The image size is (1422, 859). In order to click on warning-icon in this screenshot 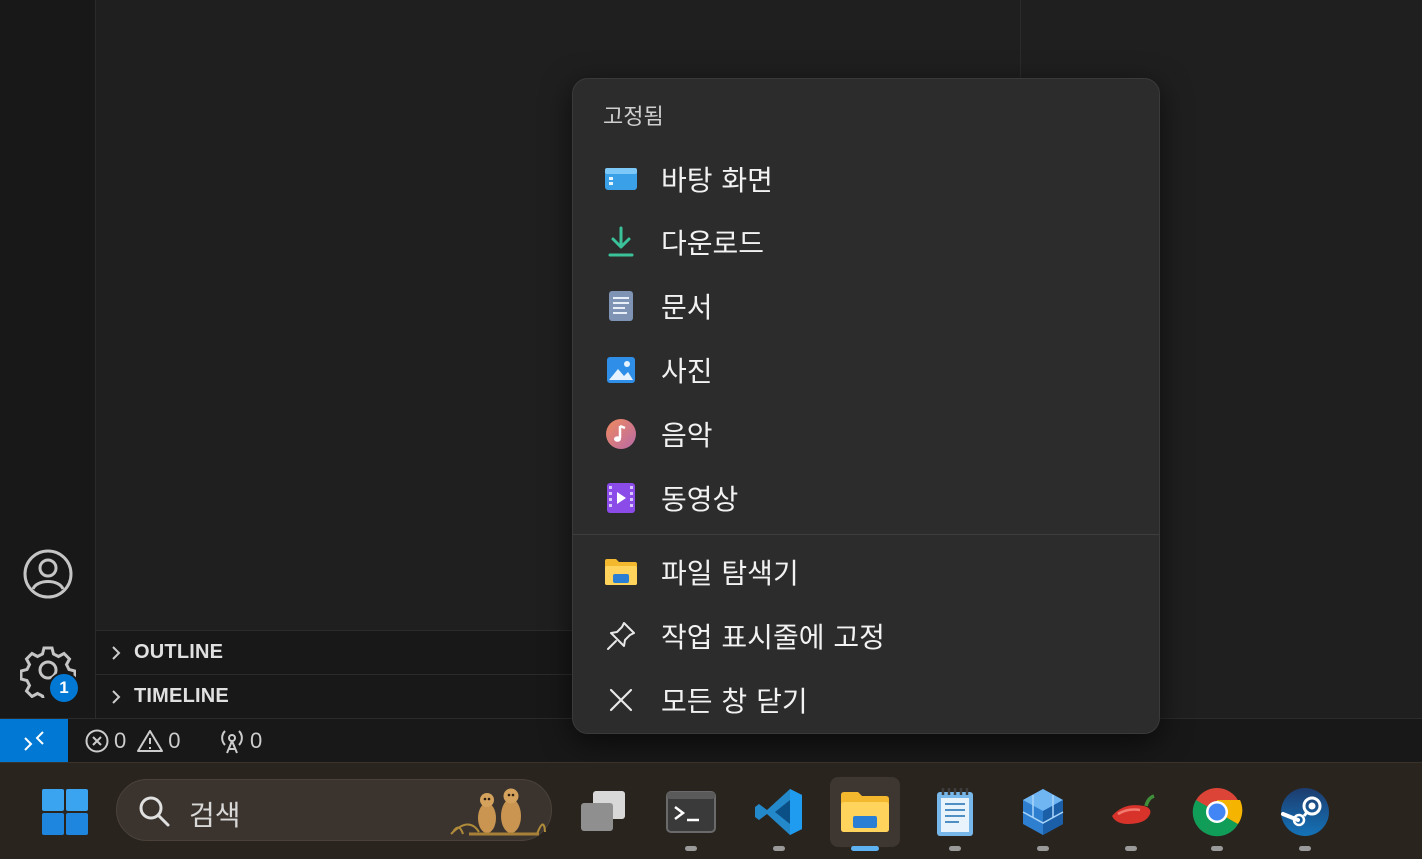, I will do `click(150, 741)`.